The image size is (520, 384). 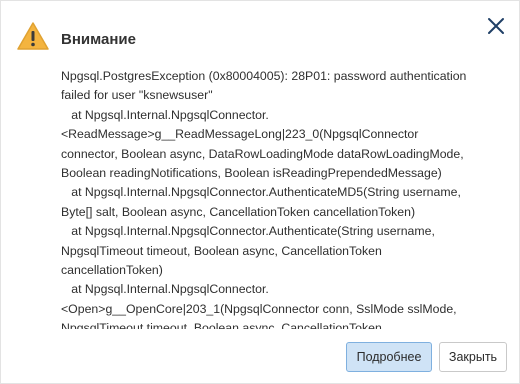 I want to click on message-line: failed for user "ksnewsuser", so click(x=137, y=95).